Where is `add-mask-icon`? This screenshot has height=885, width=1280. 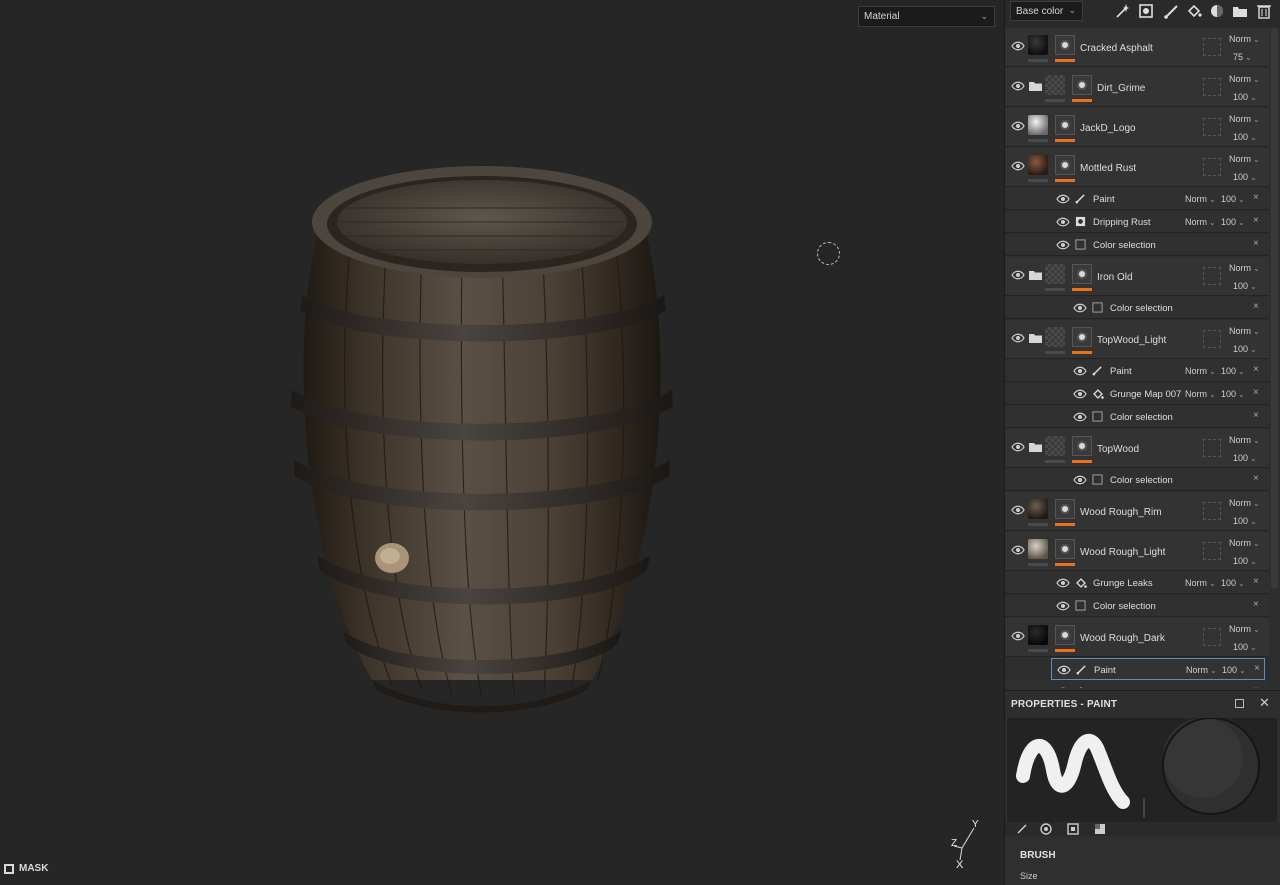 add-mask-icon is located at coordinates (1146, 11).